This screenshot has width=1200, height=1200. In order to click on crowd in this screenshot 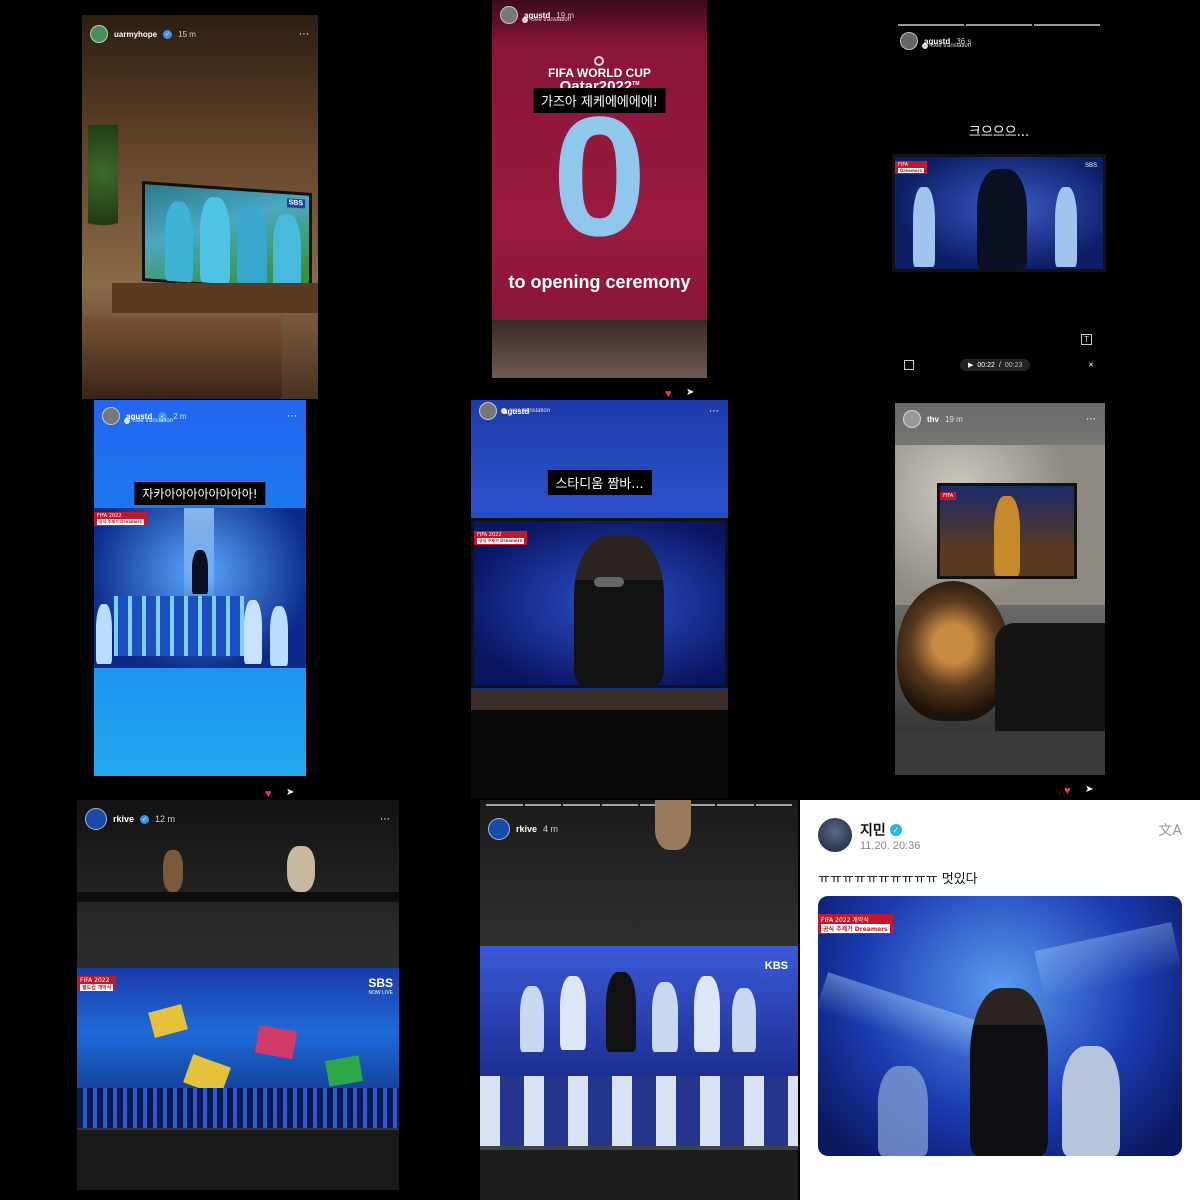, I will do `click(238, 1108)`.